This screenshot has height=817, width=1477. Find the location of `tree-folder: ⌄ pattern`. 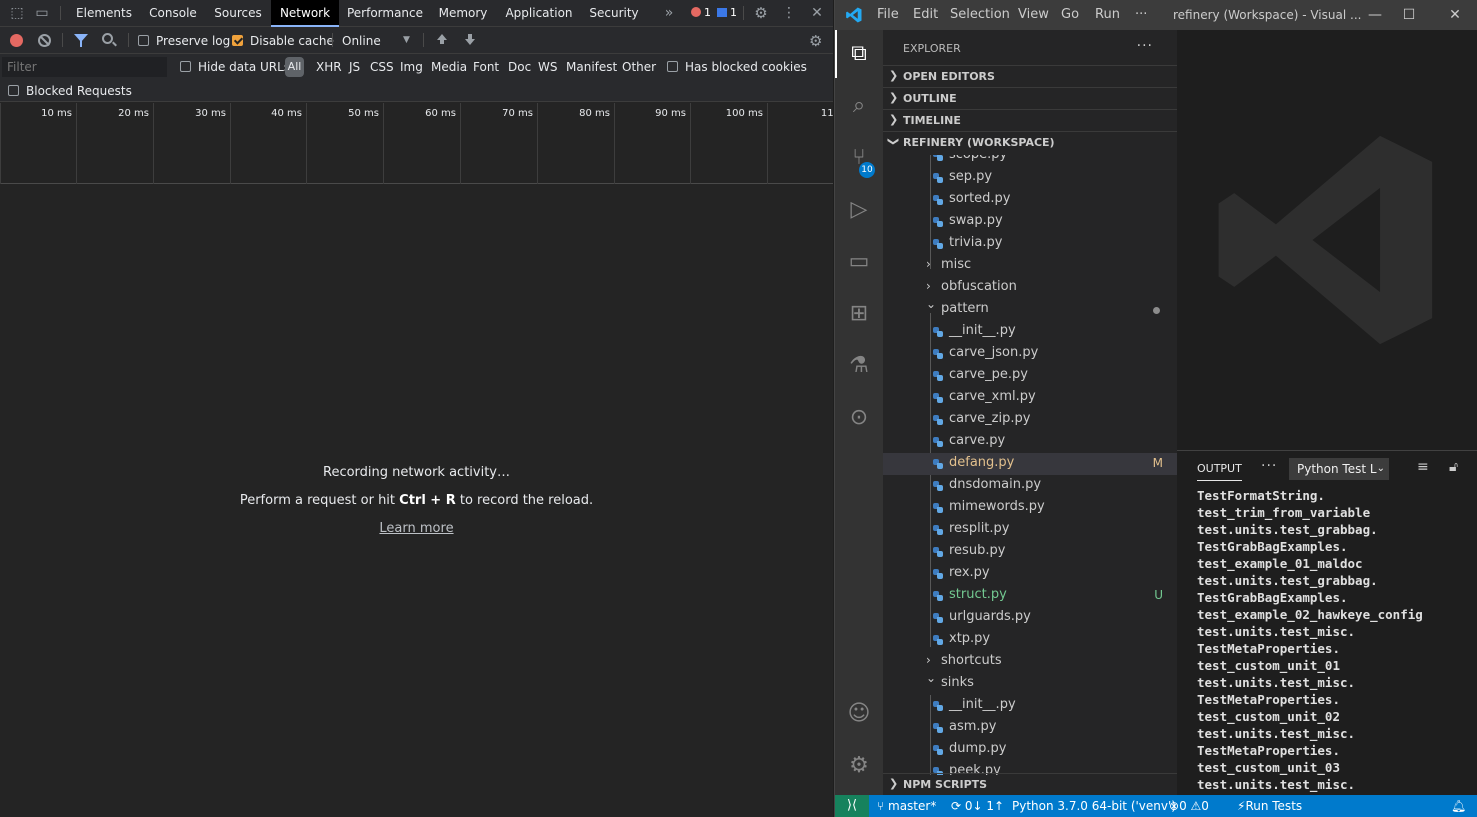

tree-folder: ⌄ pattern is located at coordinates (1030, 309).